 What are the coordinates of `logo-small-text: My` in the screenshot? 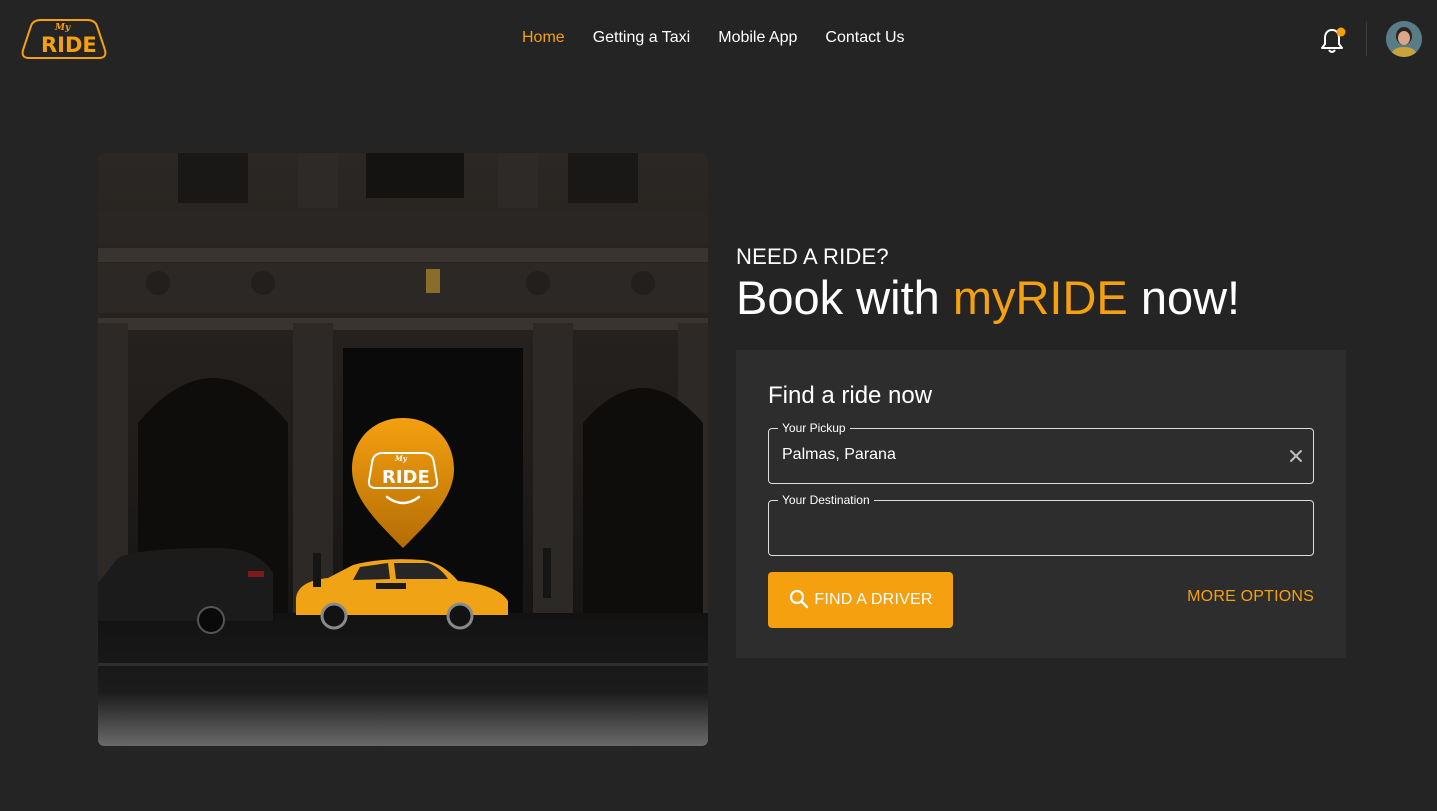 It's located at (62, 28).